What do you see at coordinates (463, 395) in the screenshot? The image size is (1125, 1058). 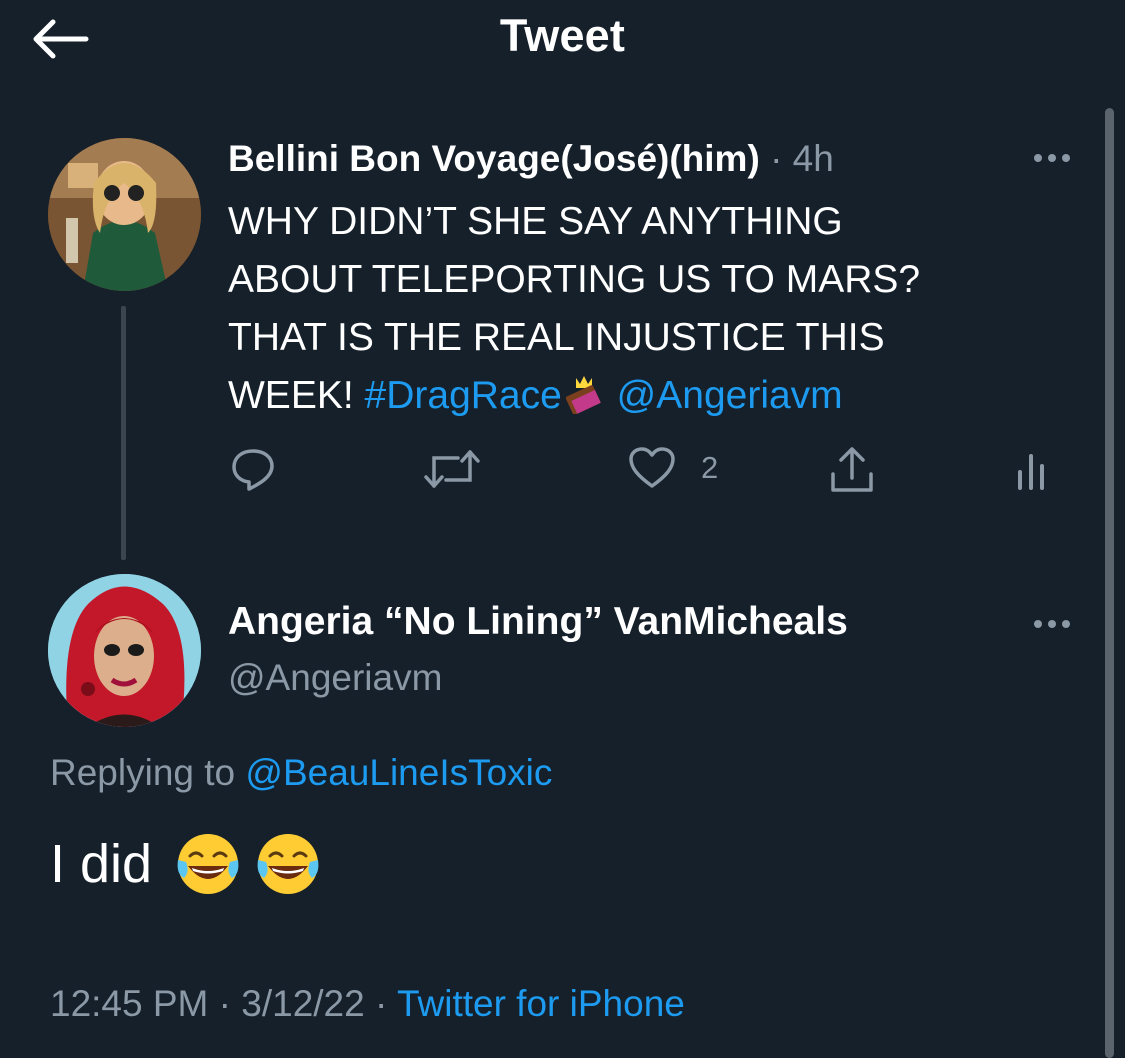 I see `hashtag-link: #DragRace` at bounding box center [463, 395].